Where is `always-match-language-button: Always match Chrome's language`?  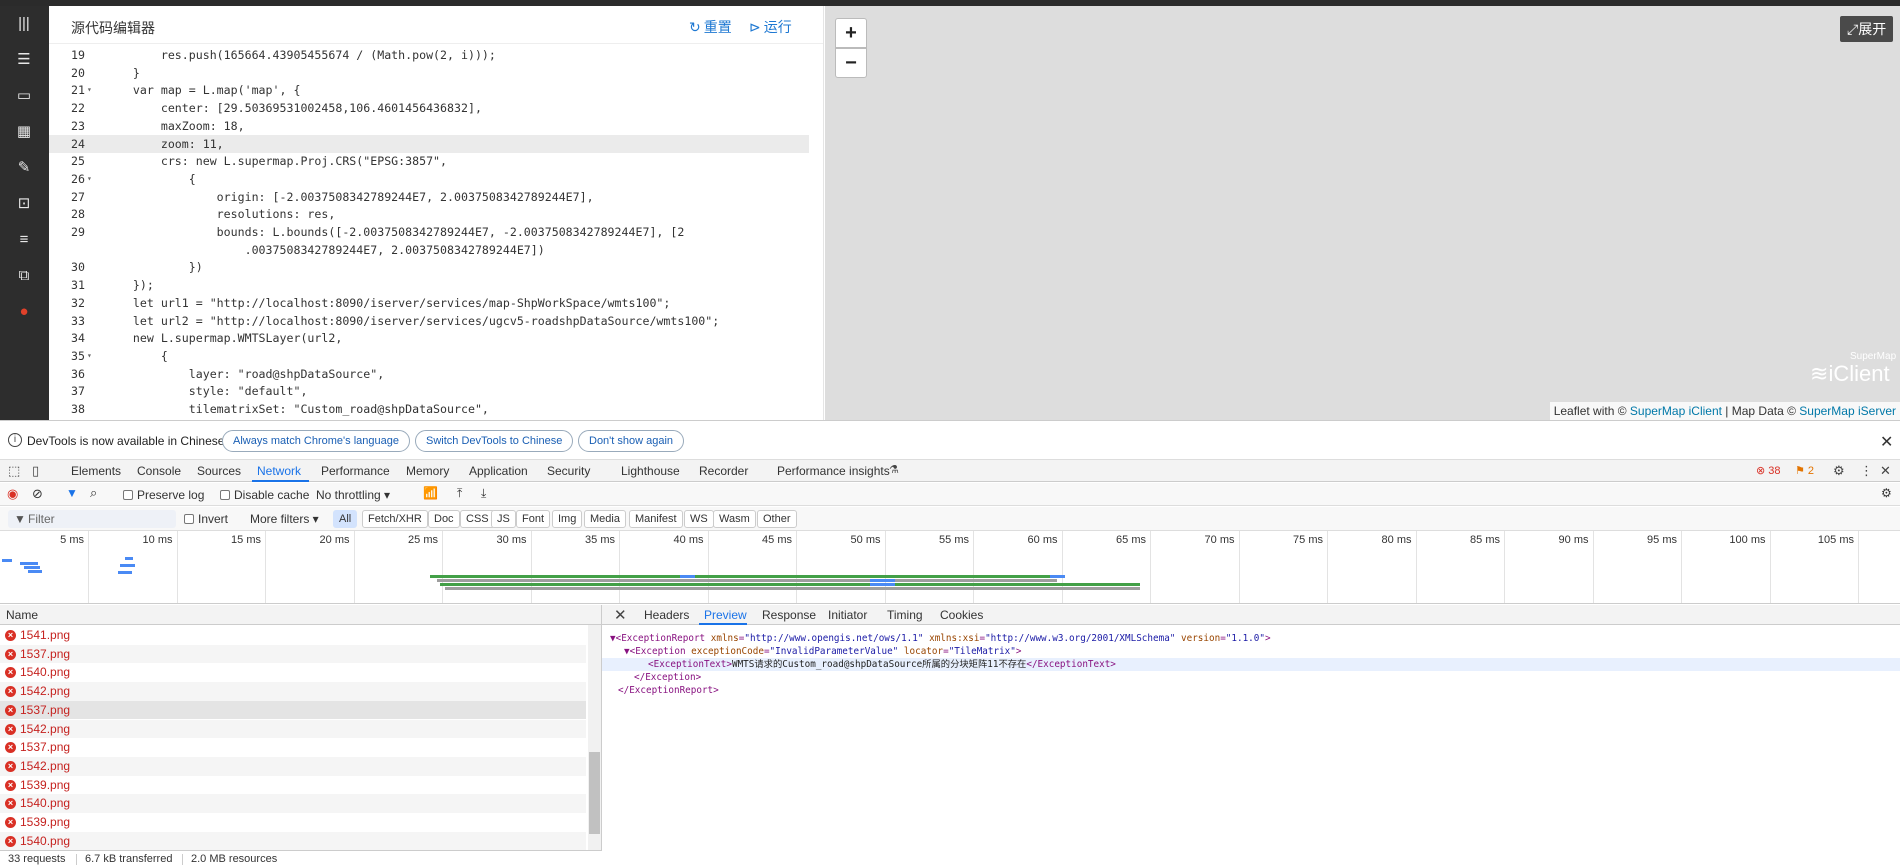 always-match-language-button: Always match Chrome's language is located at coordinates (316, 441).